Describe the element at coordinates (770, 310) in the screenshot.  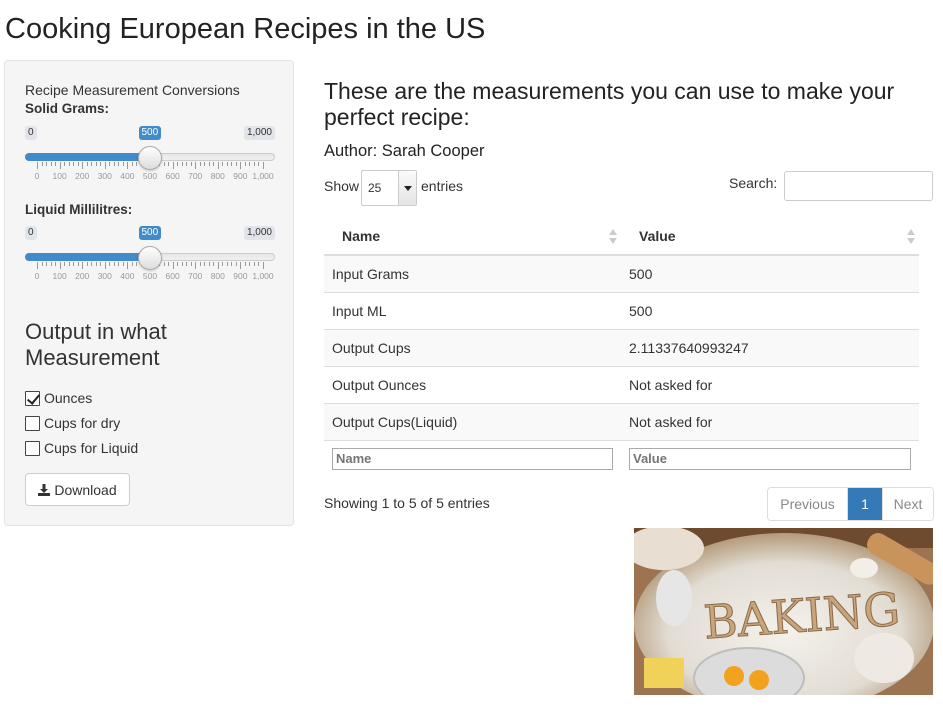
I see `table-cell-value: 500` at that location.